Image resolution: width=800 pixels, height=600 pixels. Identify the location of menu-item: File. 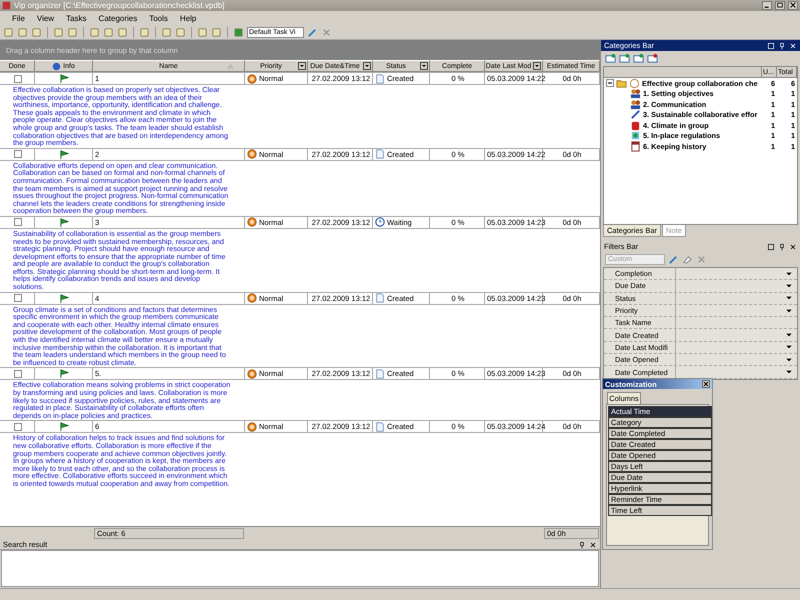
(18, 18).